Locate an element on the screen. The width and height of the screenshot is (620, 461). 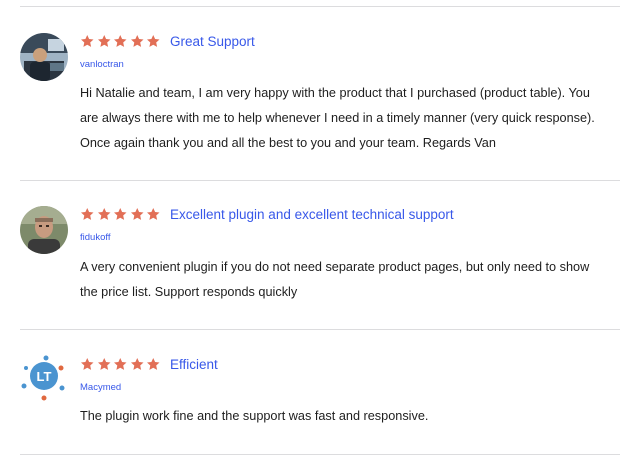
avatar-logo-text: LT is located at coordinates (44, 376).